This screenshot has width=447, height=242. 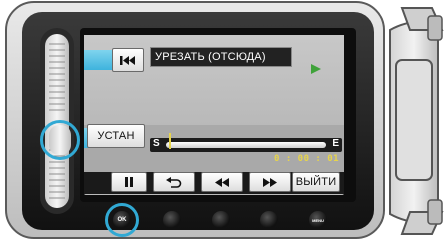 I want to click on timeline-start-label: S, so click(x=156, y=143).